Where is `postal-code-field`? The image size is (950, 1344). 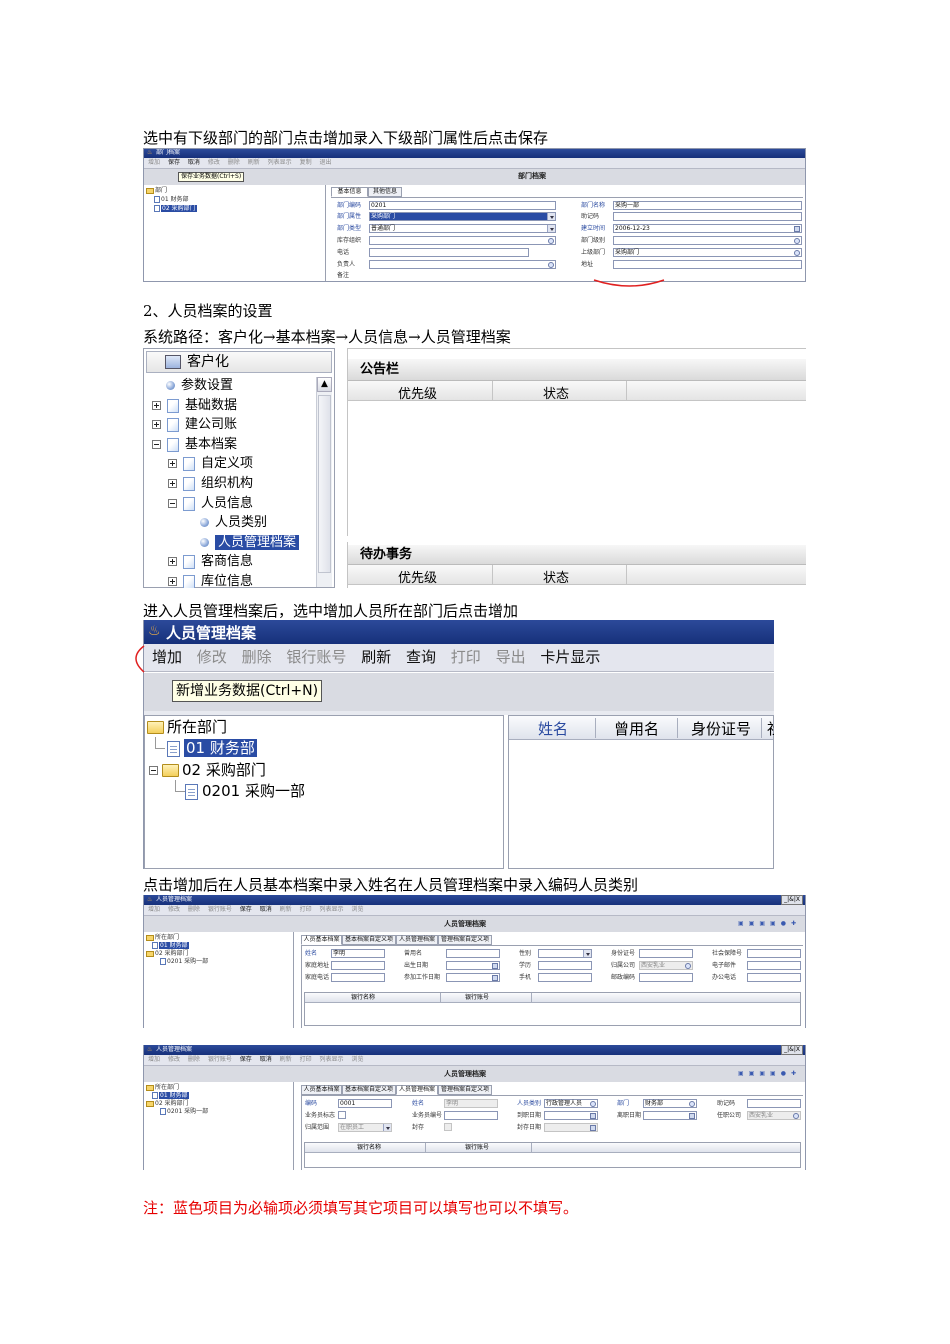 postal-code-field is located at coordinates (666, 977).